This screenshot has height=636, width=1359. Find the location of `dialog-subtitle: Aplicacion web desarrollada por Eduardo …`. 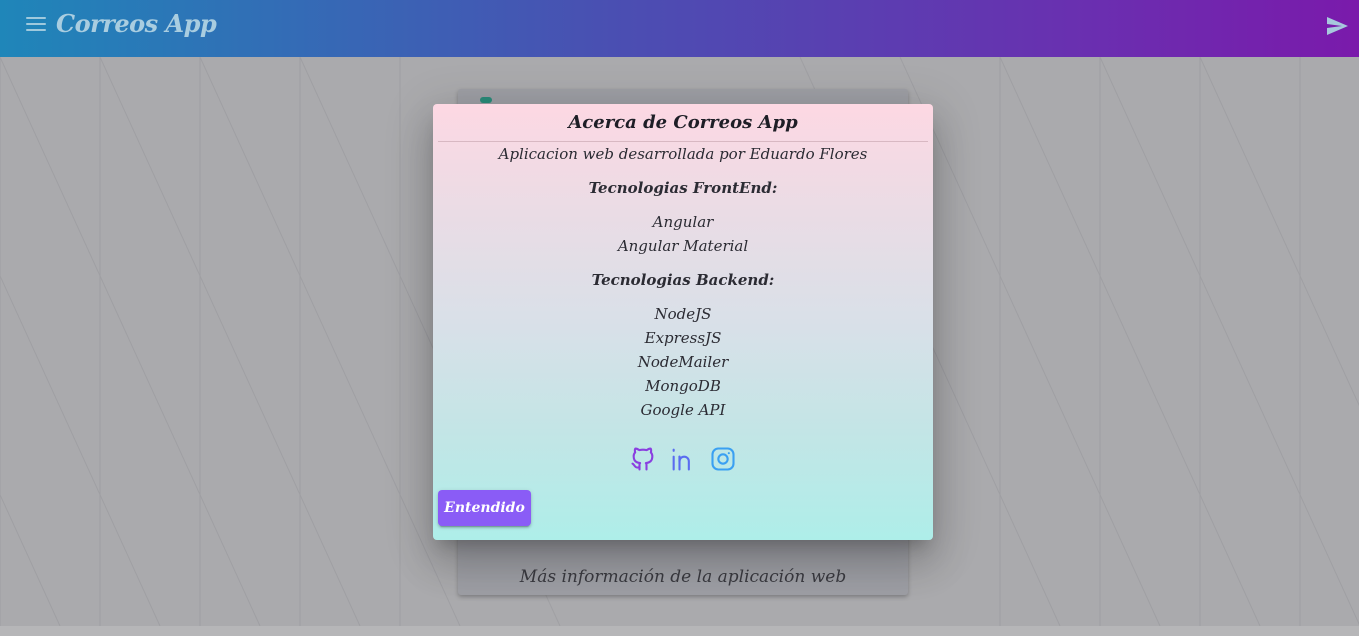

dialog-subtitle: Aplicacion web desarrollada por Eduardo … is located at coordinates (683, 154).